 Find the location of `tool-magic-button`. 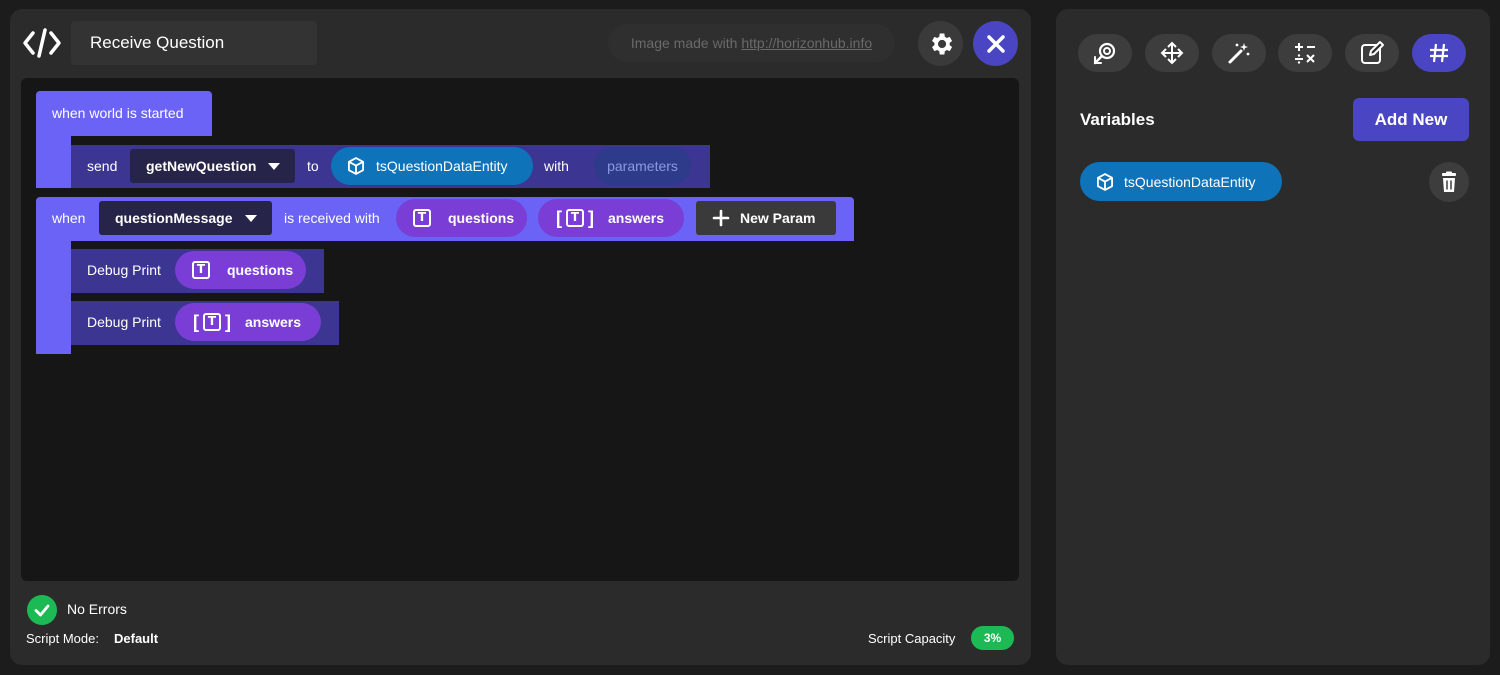

tool-magic-button is located at coordinates (1239, 53).